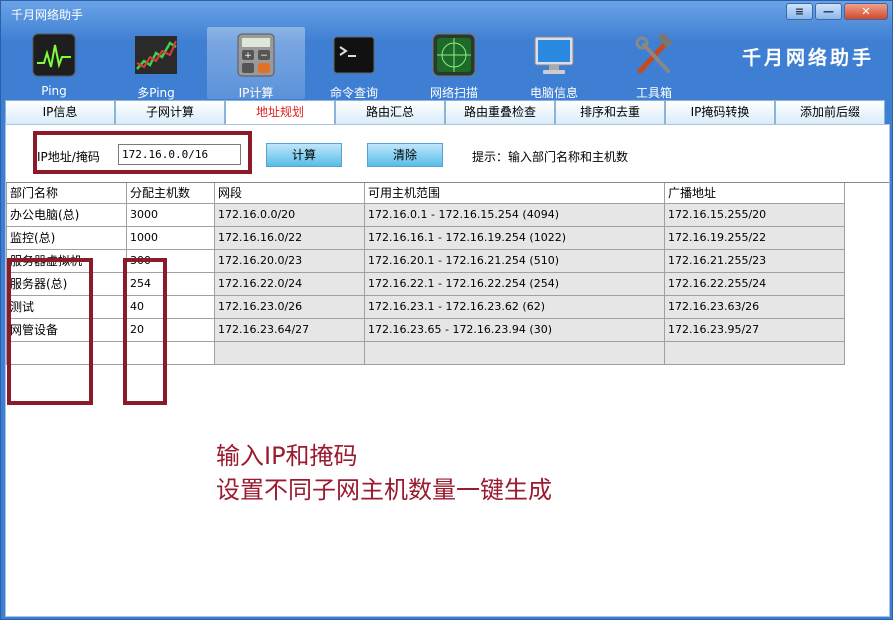  I want to click on minimize-button: —, so click(828, 11).